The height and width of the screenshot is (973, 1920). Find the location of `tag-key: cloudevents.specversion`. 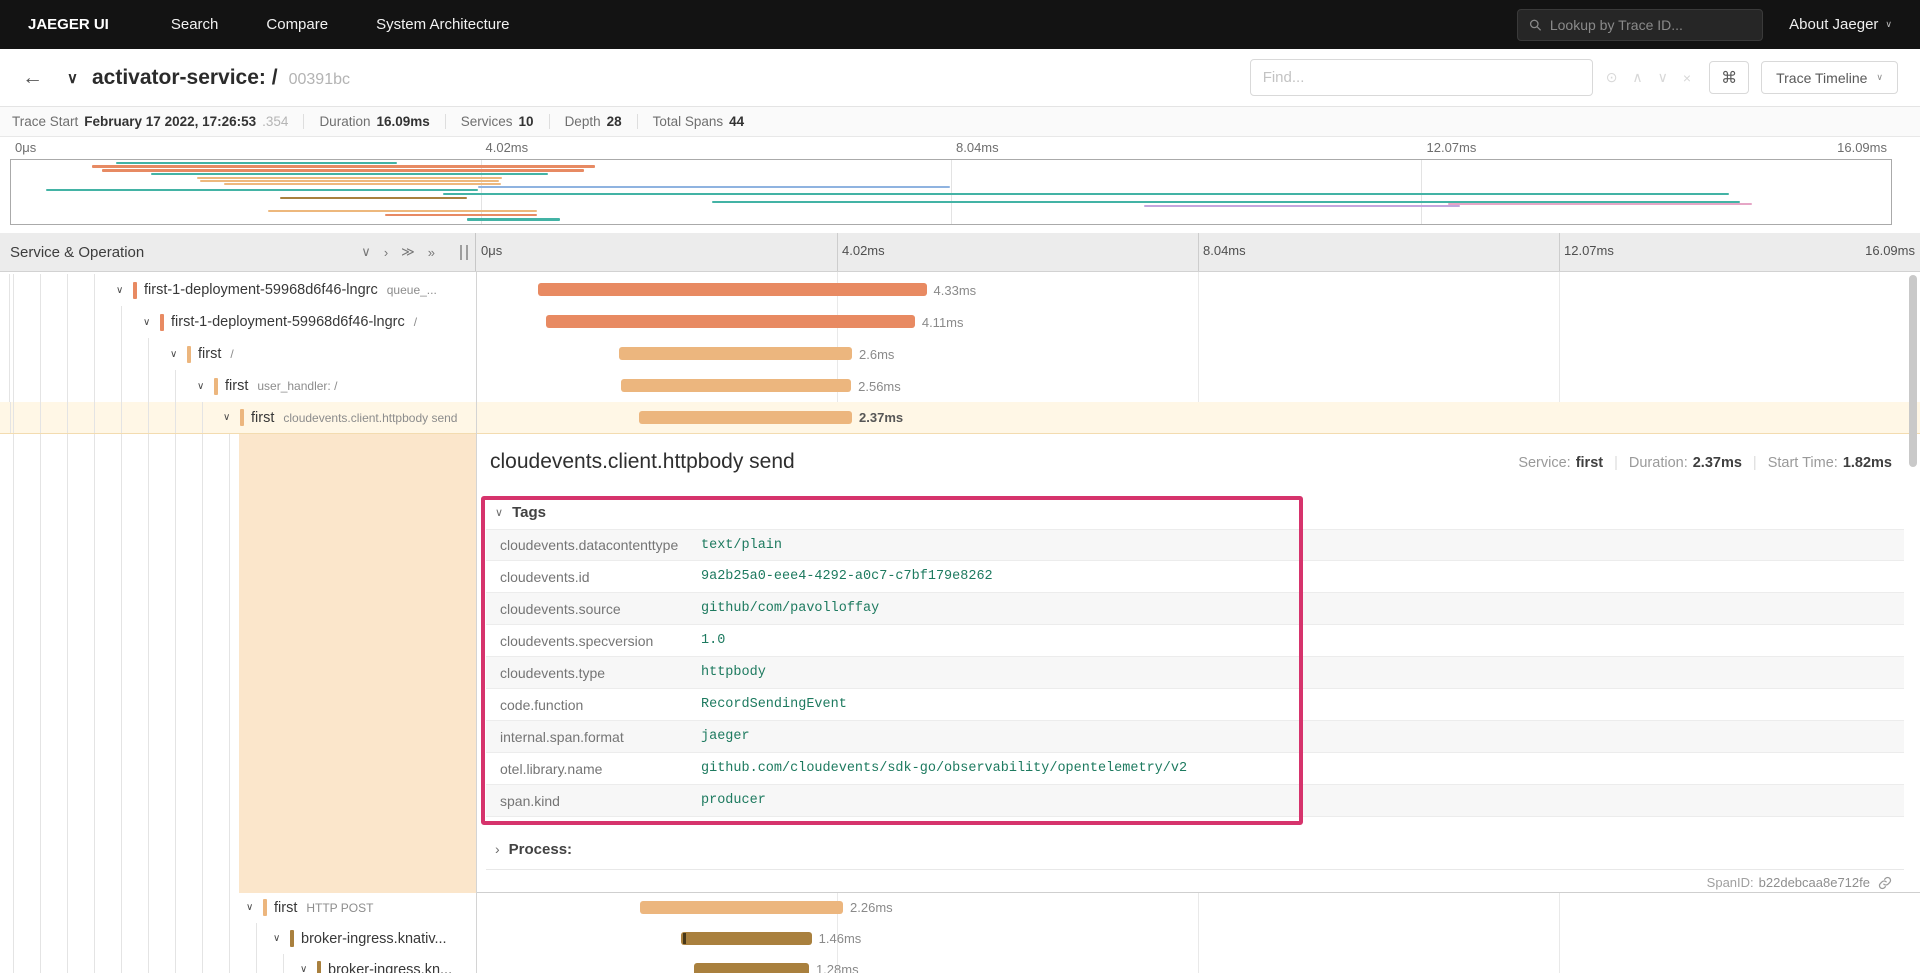

tag-key: cloudevents.specversion is located at coordinates (577, 640).